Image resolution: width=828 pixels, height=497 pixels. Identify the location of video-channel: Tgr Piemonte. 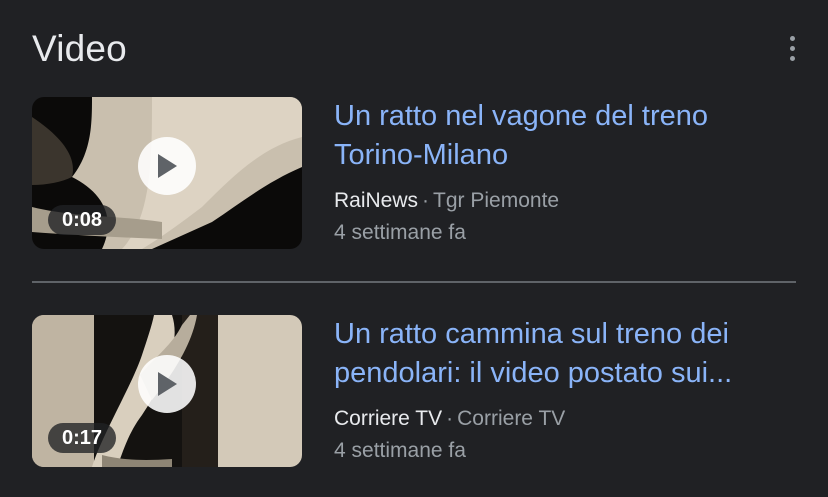
(496, 200).